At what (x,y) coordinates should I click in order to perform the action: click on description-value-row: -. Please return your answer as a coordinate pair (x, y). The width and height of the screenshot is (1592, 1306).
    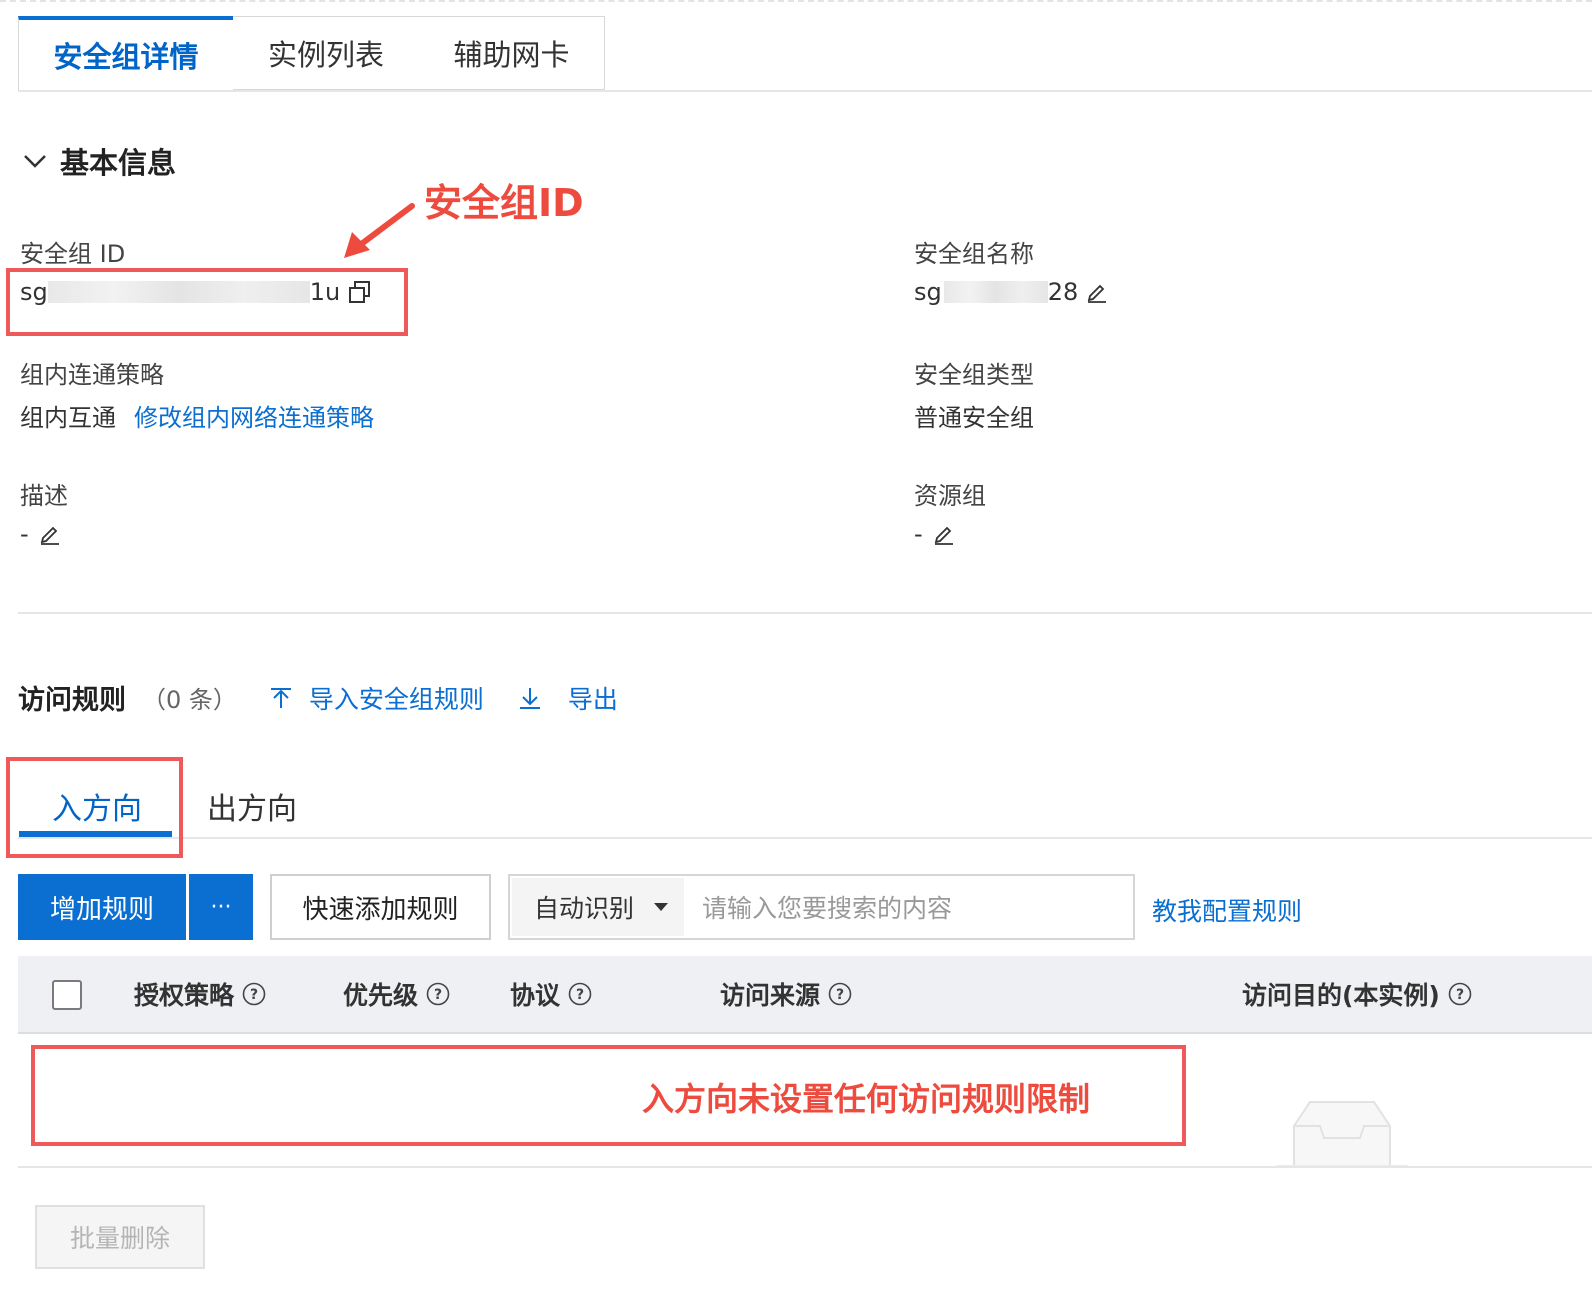
    Looking at the image, I should click on (40, 534).